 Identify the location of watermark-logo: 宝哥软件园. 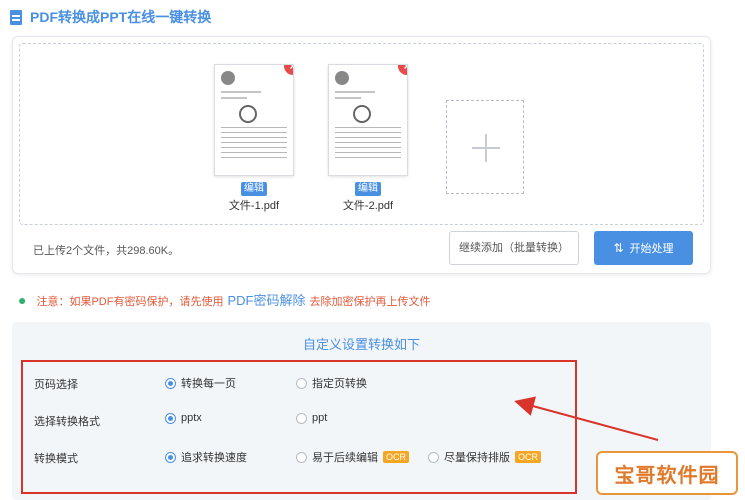
(667, 473).